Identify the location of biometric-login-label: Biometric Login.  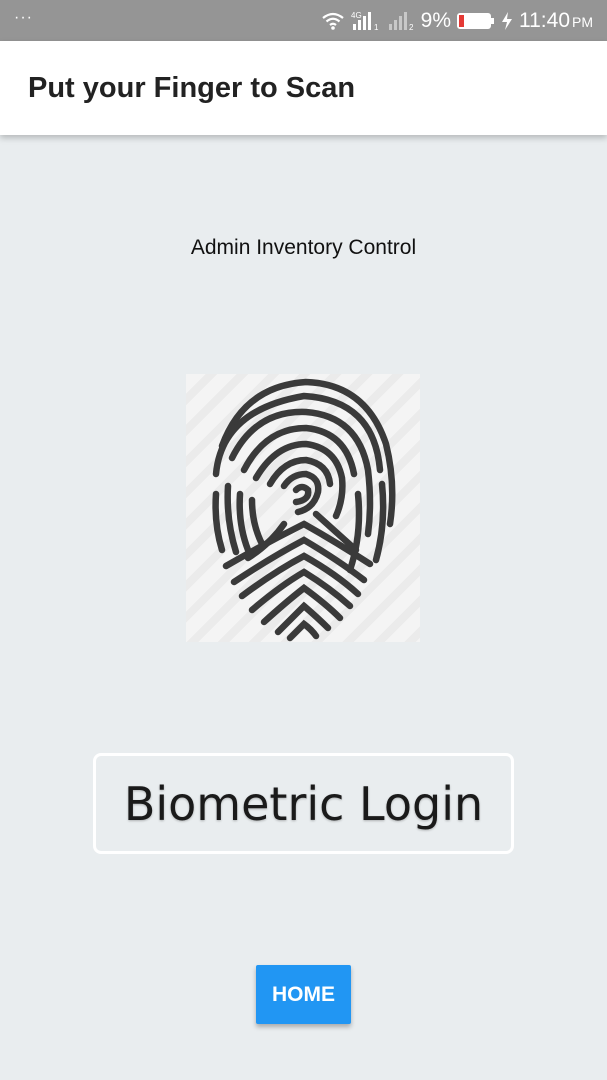
(303, 803).